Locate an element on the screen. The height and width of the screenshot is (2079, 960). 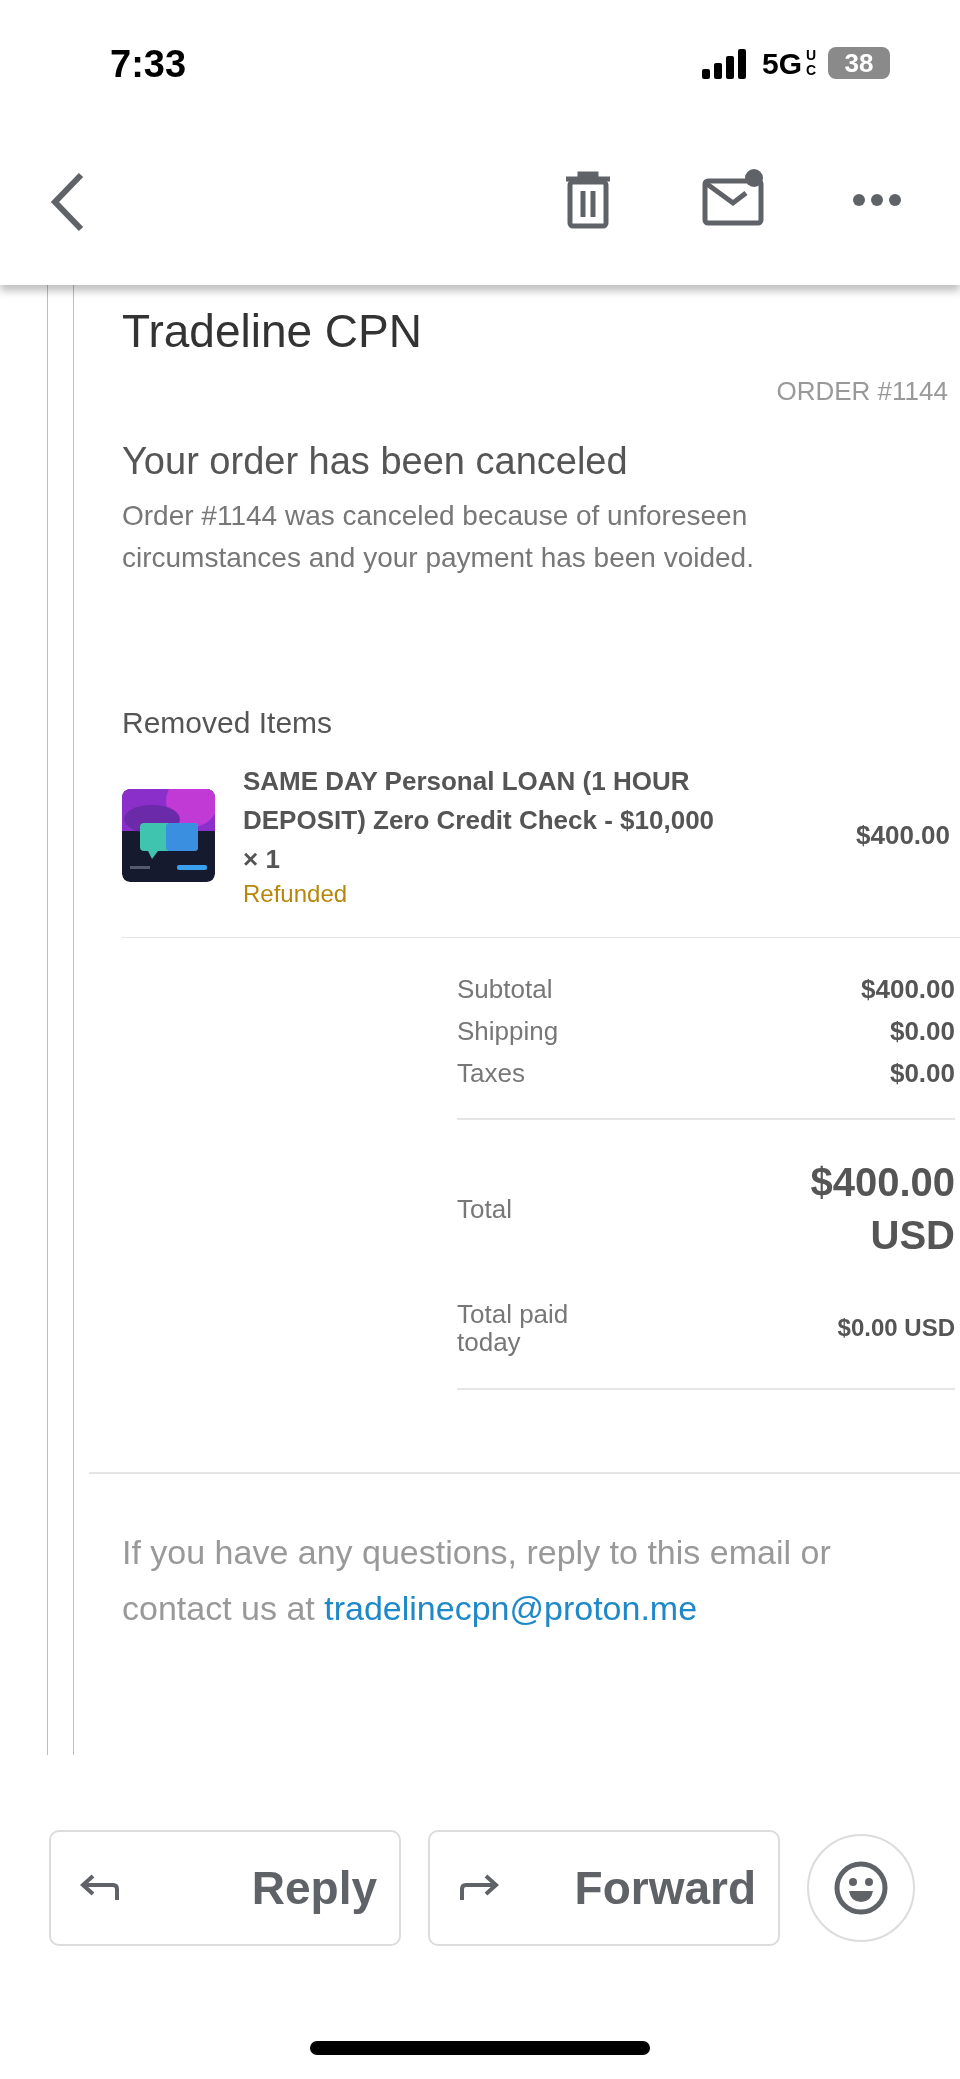
total-amount: $400.00 USD is located at coordinates (882, 1209).